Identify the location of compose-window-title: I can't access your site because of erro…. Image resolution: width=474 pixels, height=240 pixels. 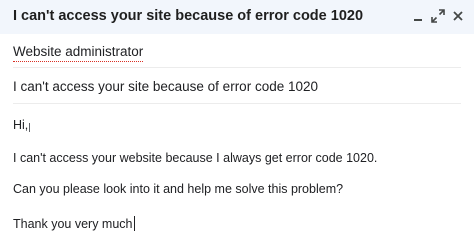
(188, 16).